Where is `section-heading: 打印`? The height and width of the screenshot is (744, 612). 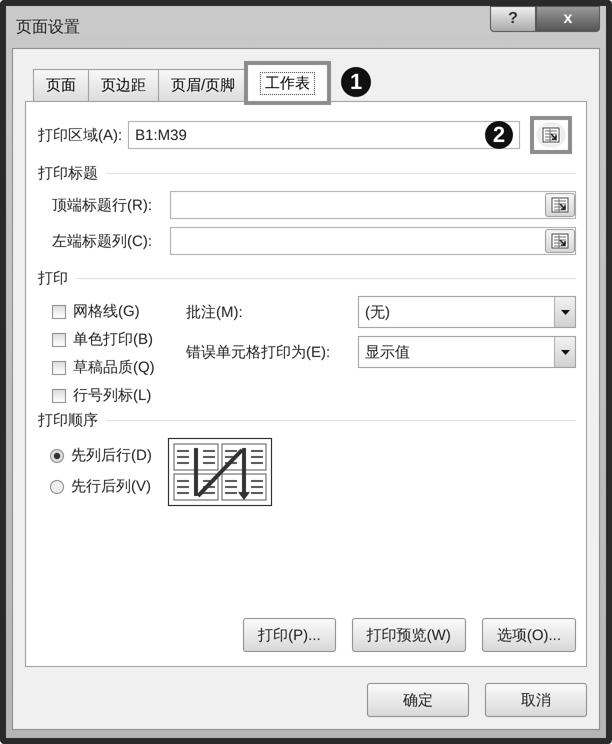
section-heading: 打印 is located at coordinates (53, 278).